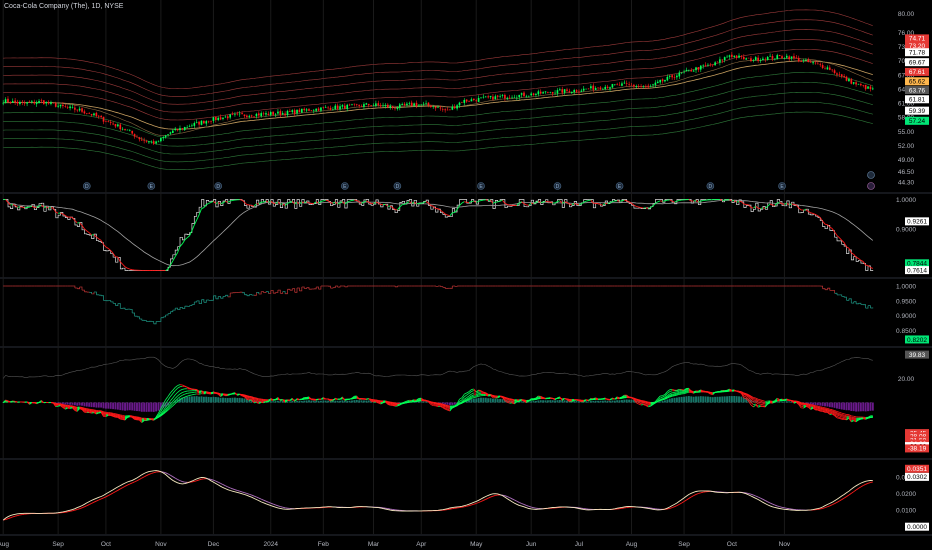  I want to click on osc4-value-tag: 0.0302, so click(917, 476).